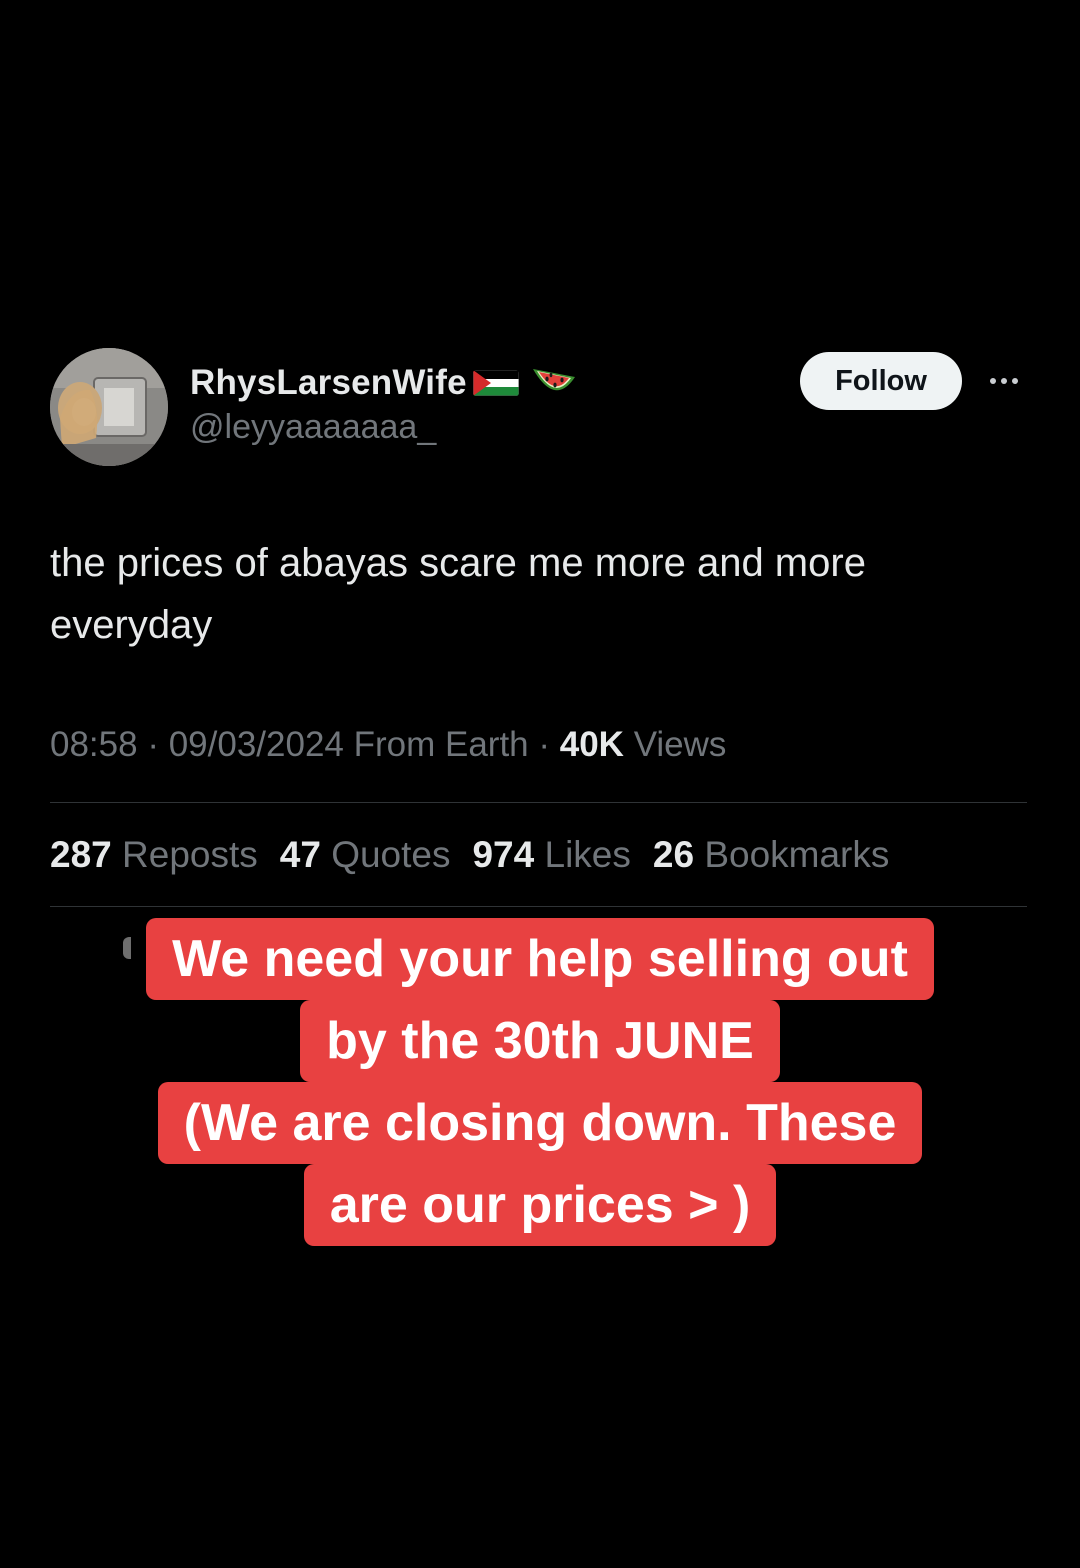 This screenshot has width=1080, height=1568. What do you see at coordinates (538, 906) in the screenshot?
I see `divider` at bounding box center [538, 906].